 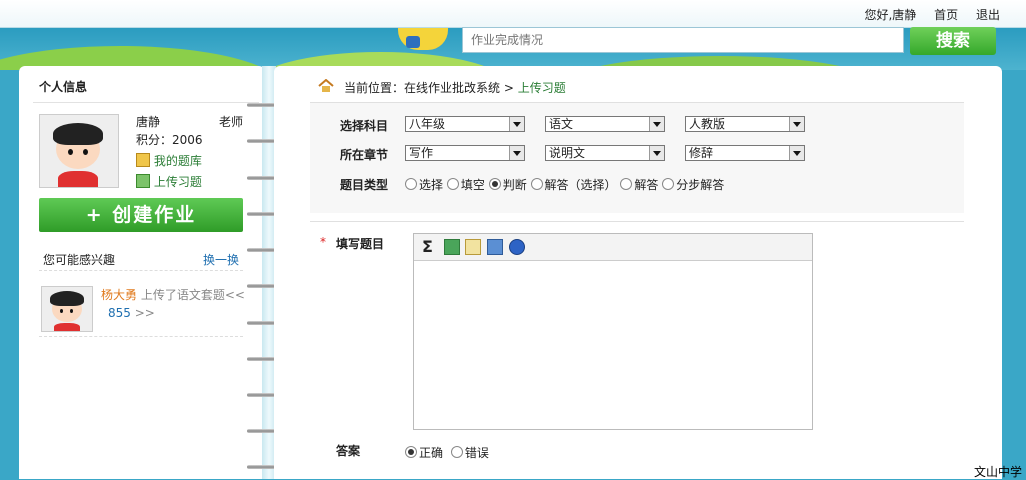 I want to click on teacher-name: 唐静, so click(x=148, y=122).